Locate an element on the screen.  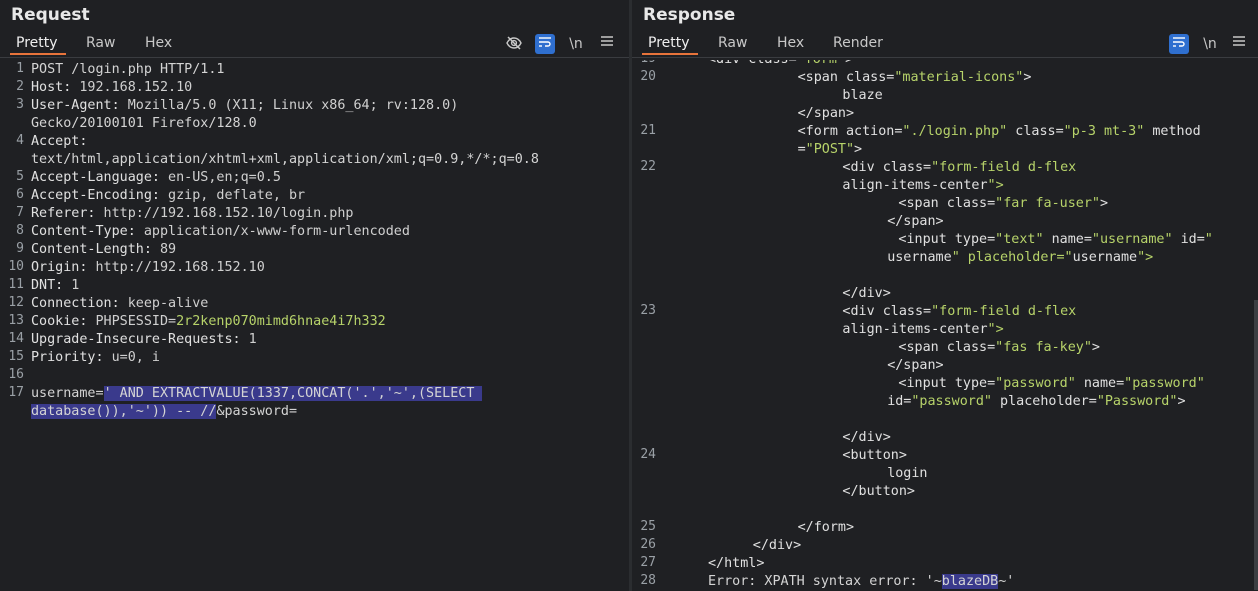
header-name: User-Agent: is located at coordinates (75, 105).